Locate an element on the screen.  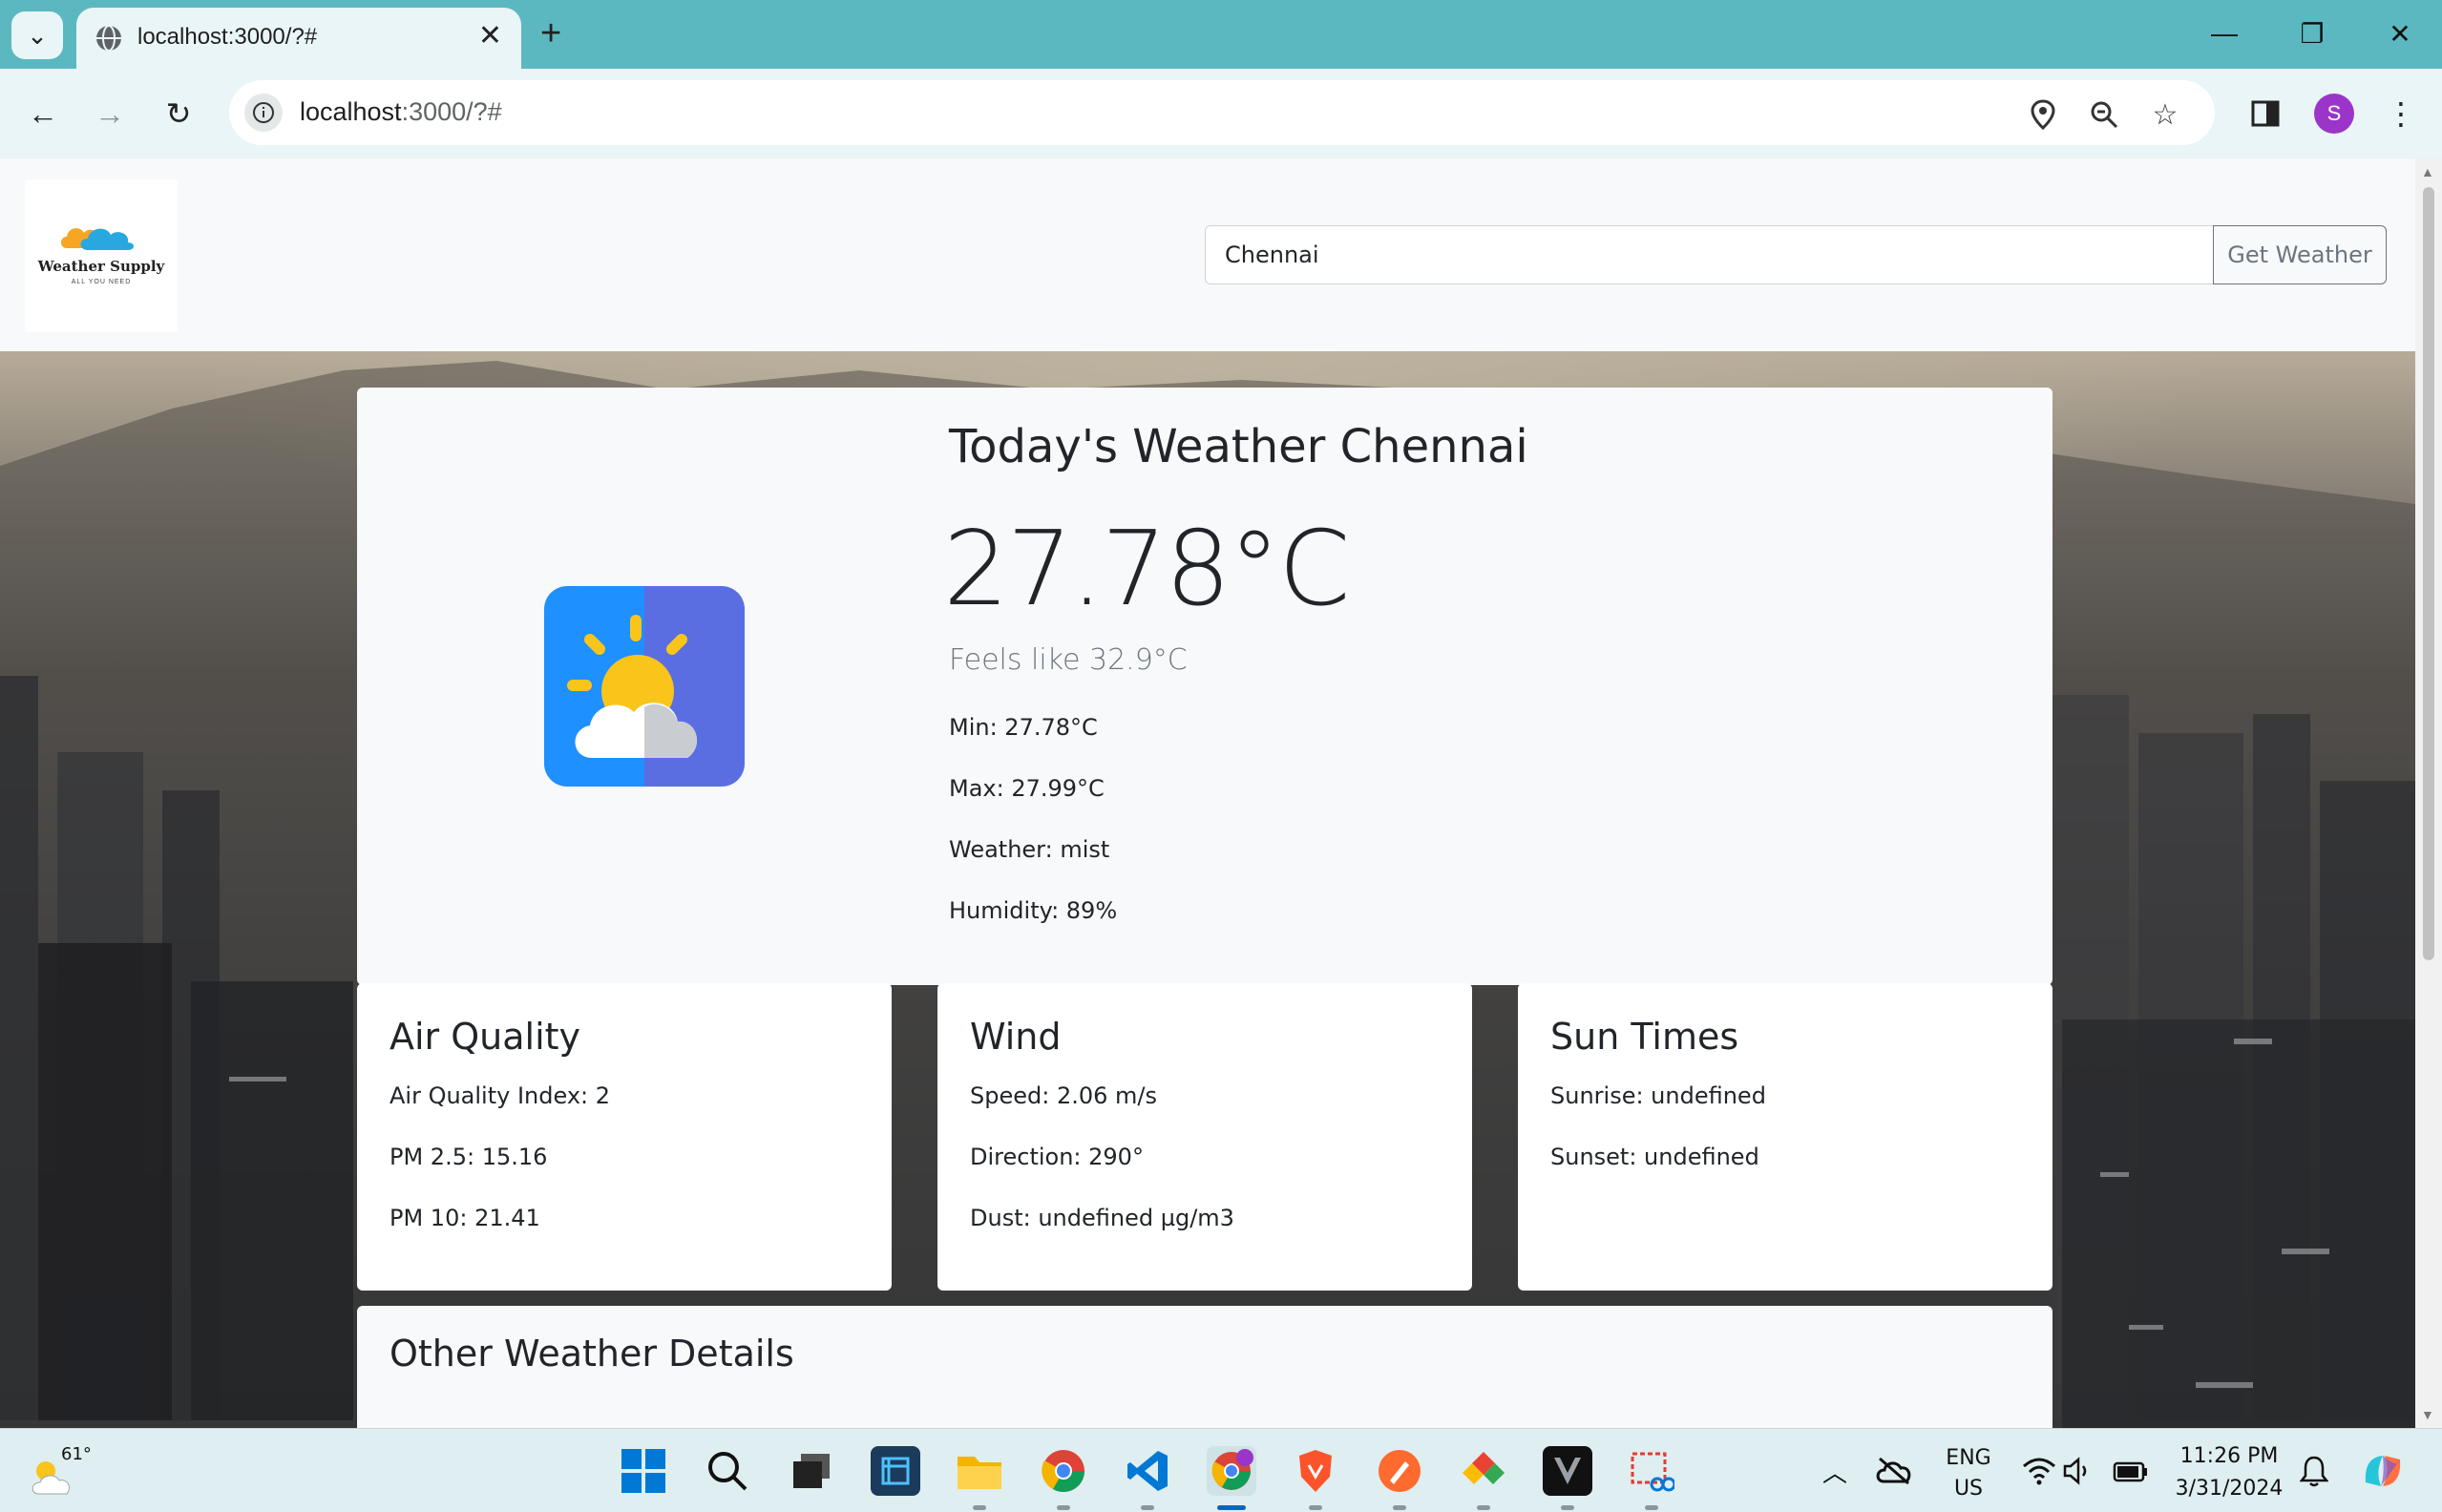
copilot-icon is located at coordinates (2383, 1471).